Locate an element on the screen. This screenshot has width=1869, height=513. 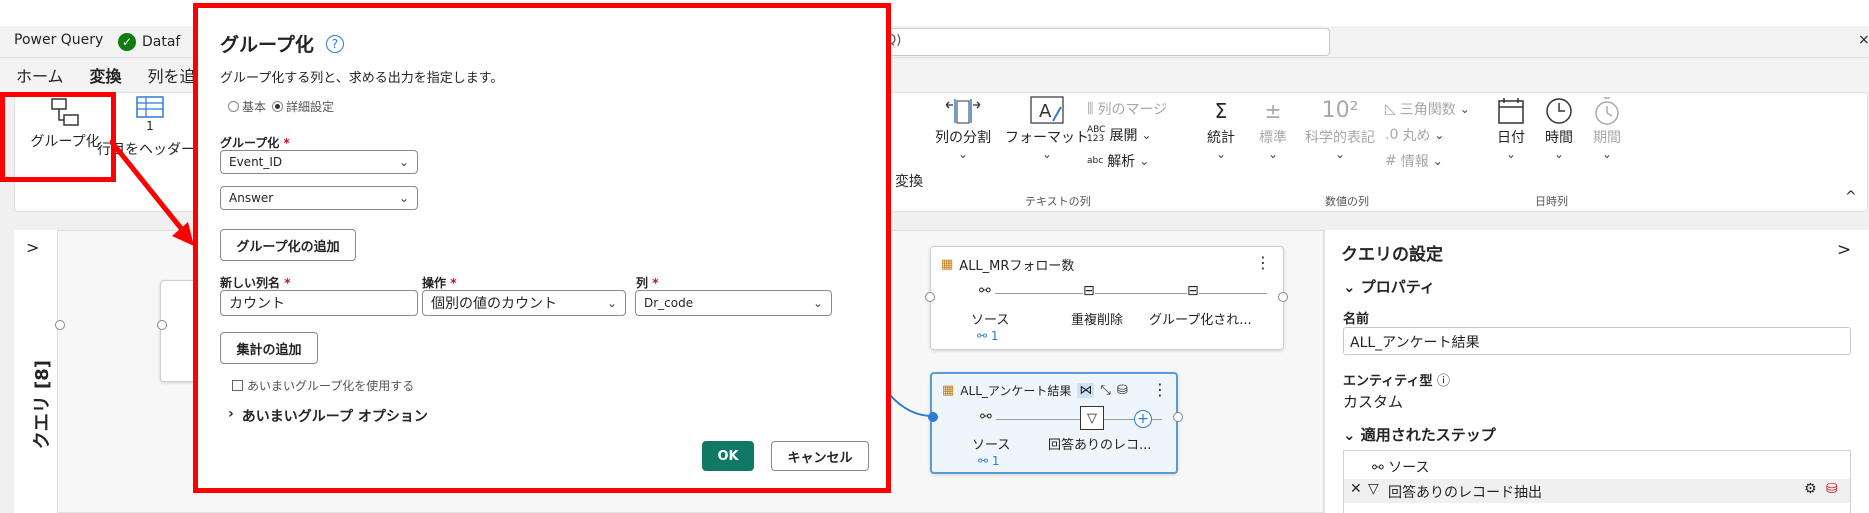
add-step-icon: + is located at coordinates (1143, 419).